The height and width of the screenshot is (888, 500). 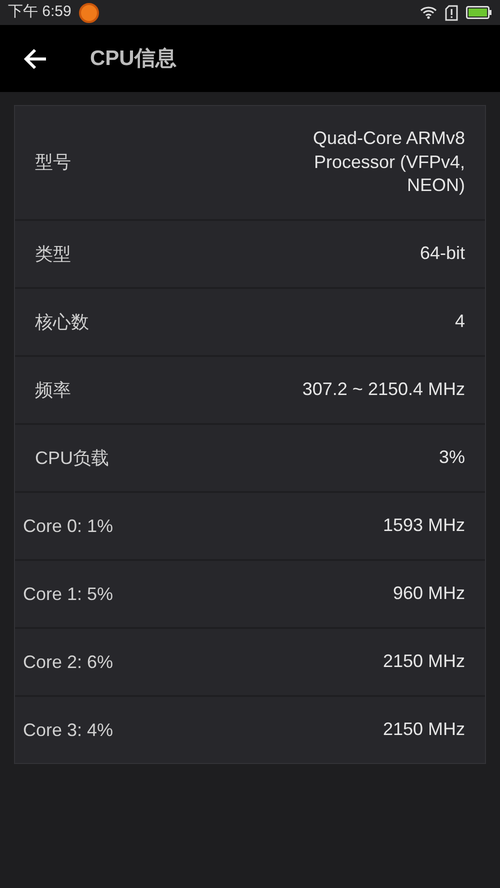 I want to click on field-value: Quad-Core ARMv8 Processor (VFPv4, NEON), so click(x=388, y=162).